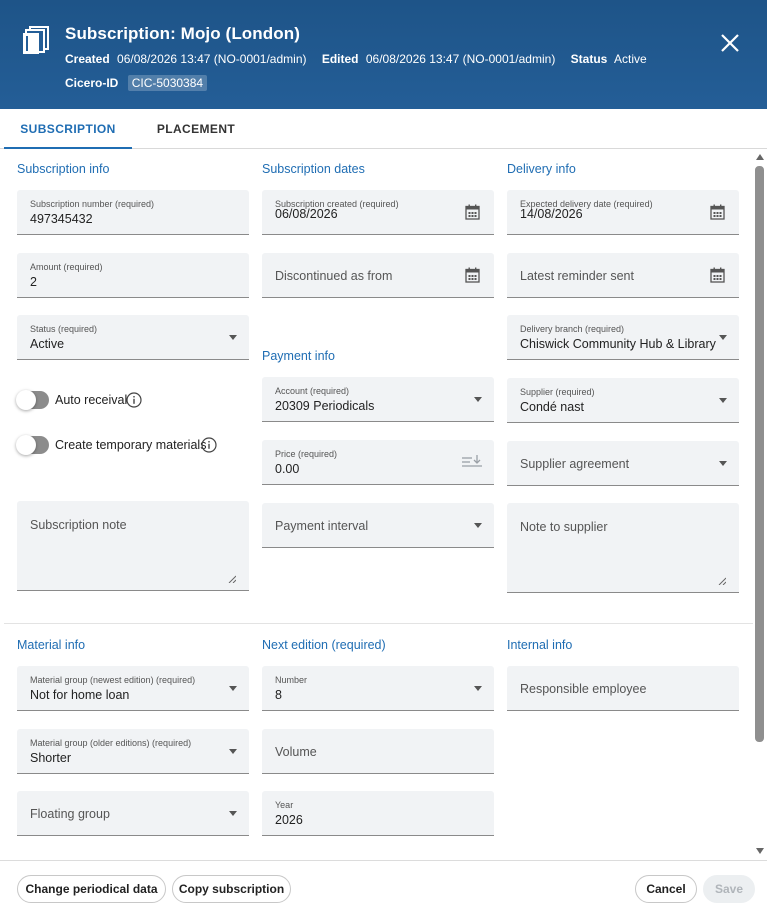 Image resolution: width=767 pixels, height=912 pixels. I want to click on field-value: 20309 Periodicals, so click(325, 406).